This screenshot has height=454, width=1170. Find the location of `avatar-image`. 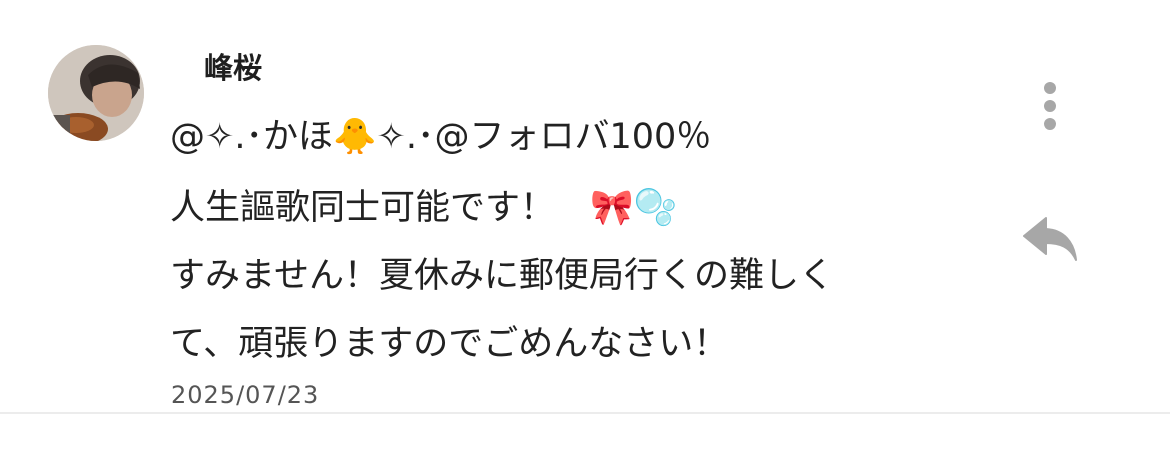

avatar-image is located at coordinates (96, 93).